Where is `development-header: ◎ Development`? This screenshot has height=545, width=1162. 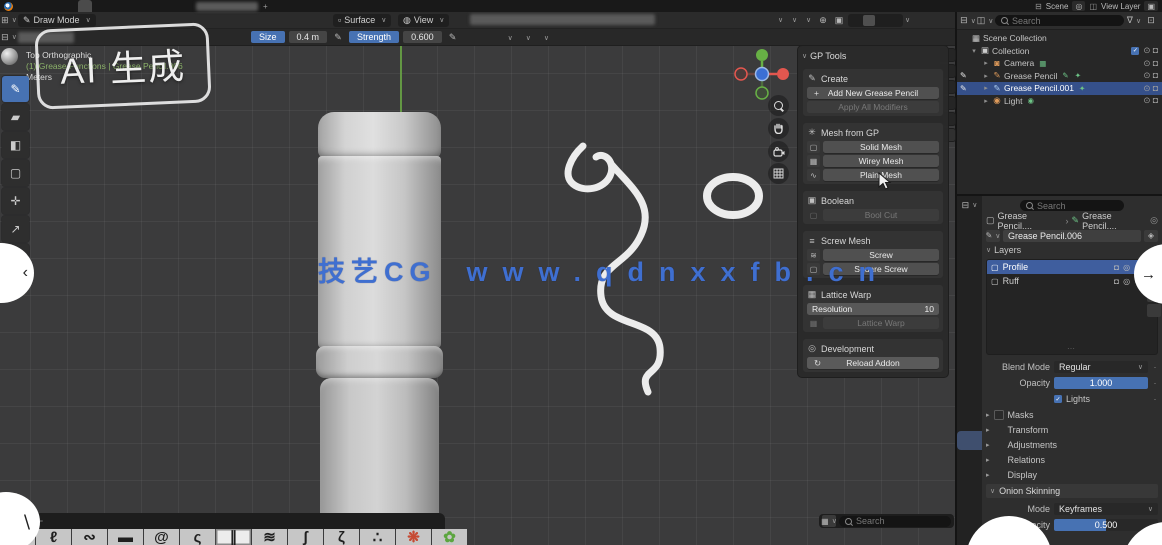 development-header: ◎ Development is located at coordinates (873, 348).